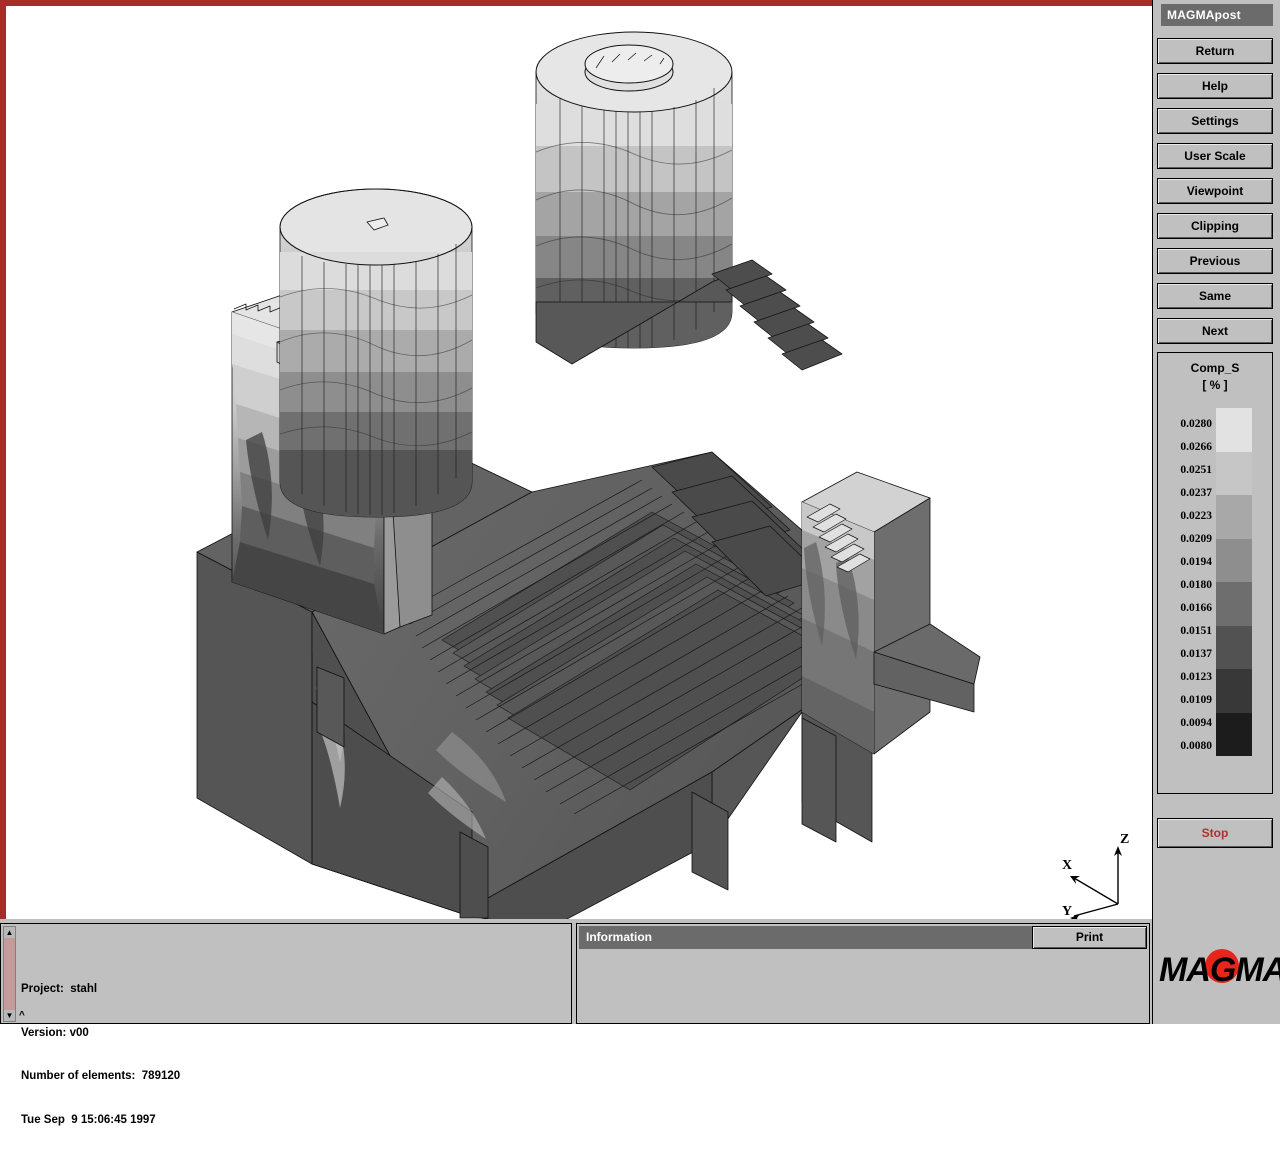 This screenshot has height=1156, width=1280. I want to click on information-header: Information Print, so click(863, 937).